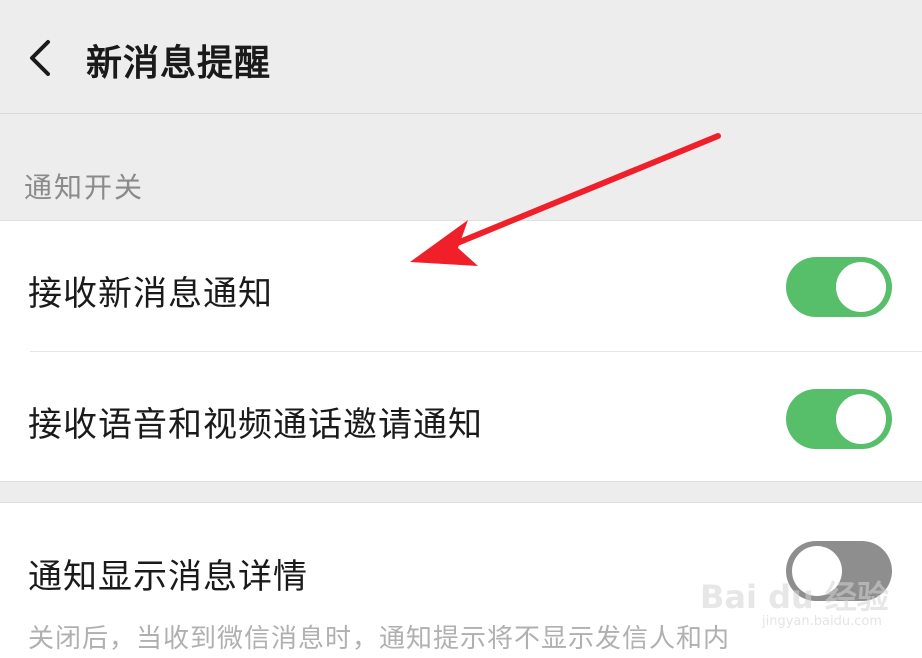  What do you see at coordinates (42, 58) in the screenshot?
I see `chevron-left-icon` at bounding box center [42, 58].